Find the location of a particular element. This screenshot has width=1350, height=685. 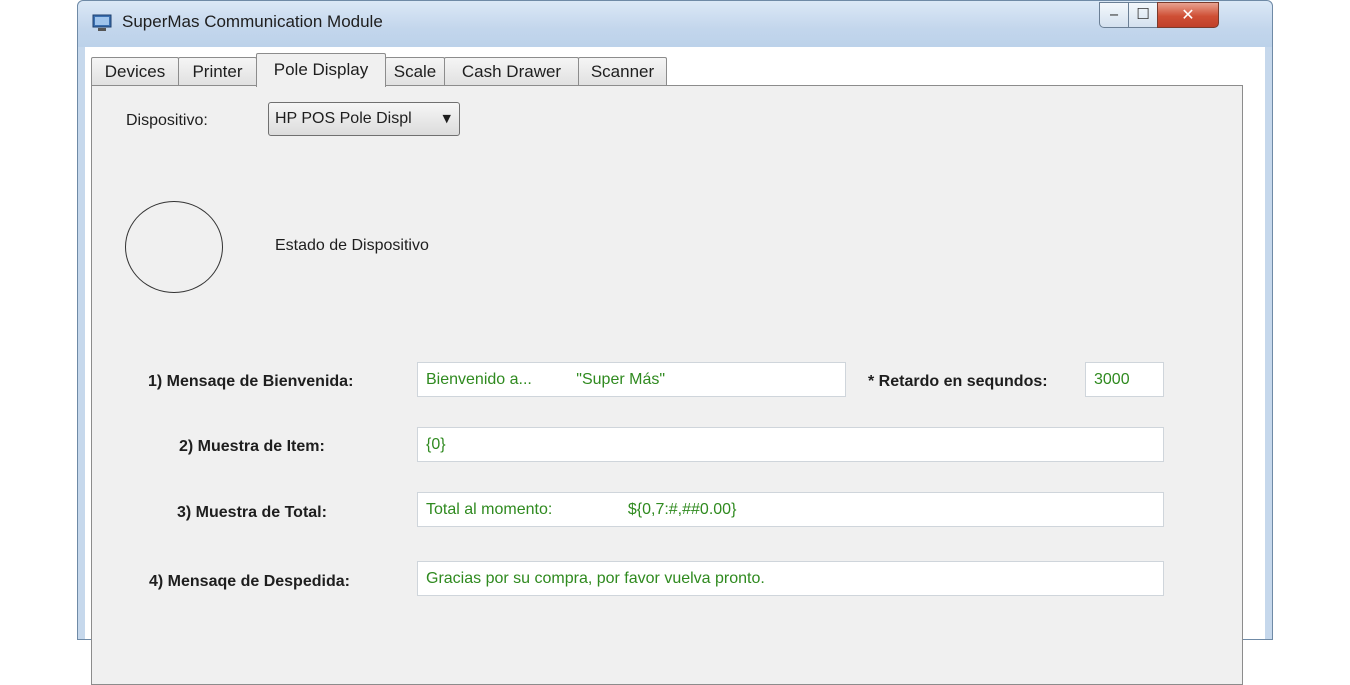

total-label: 3) Muestra de Total: is located at coordinates (252, 512).